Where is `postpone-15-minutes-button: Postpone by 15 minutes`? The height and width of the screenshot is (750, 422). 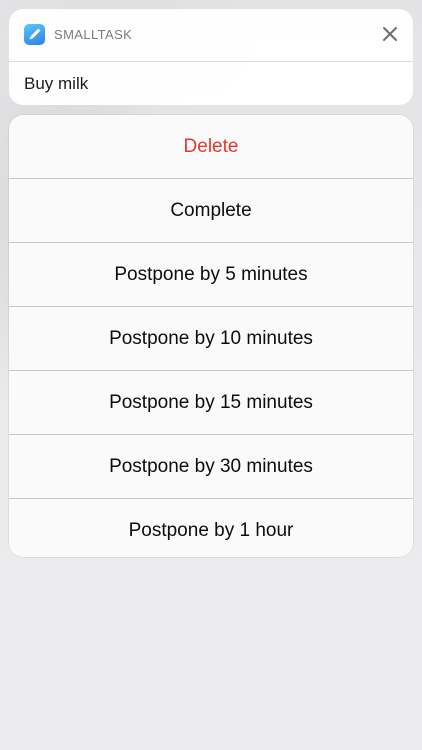 postpone-15-minutes-button: Postpone by 15 minutes is located at coordinates (211, 403).